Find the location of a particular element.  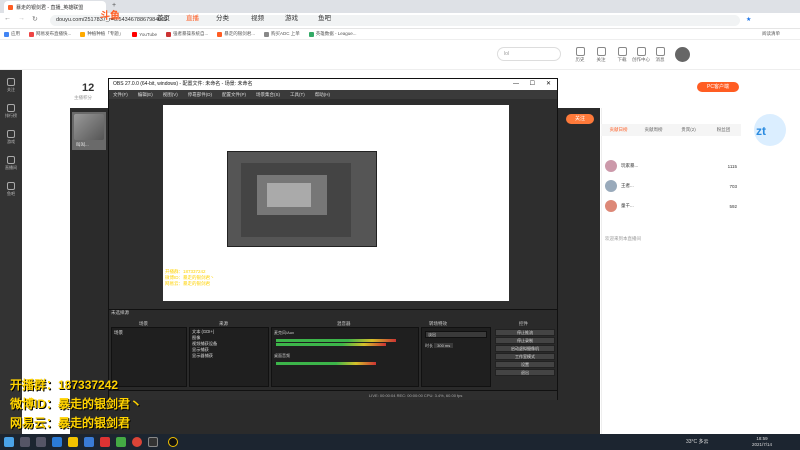

nav-fishbar: 鱼吧 is located at coordinates (324, 17).